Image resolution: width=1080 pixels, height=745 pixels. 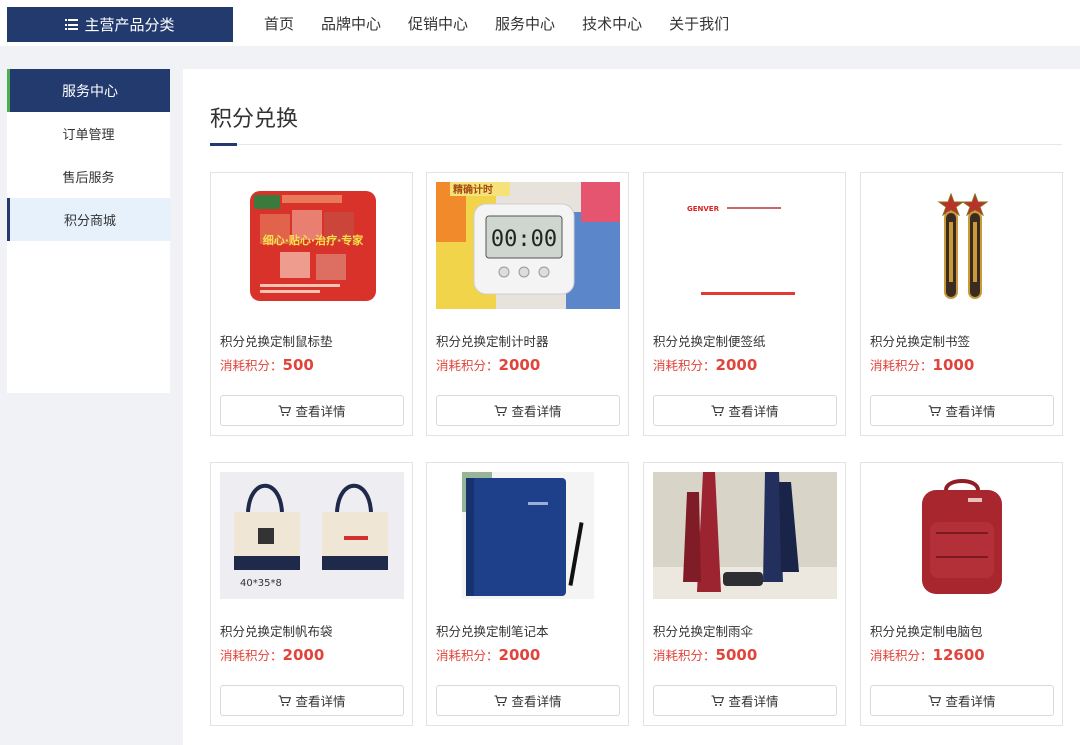 I want to click on notepad-brand: GENVER, so click(x=703, y=209).